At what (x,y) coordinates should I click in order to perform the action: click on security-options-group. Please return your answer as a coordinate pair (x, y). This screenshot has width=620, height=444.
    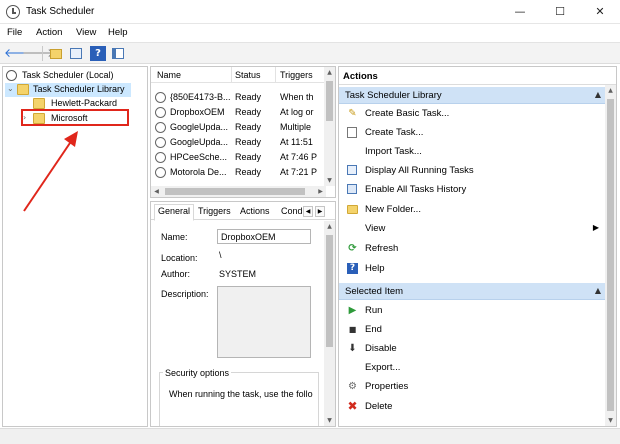
    Looking at the image, I should click on (239, 399).